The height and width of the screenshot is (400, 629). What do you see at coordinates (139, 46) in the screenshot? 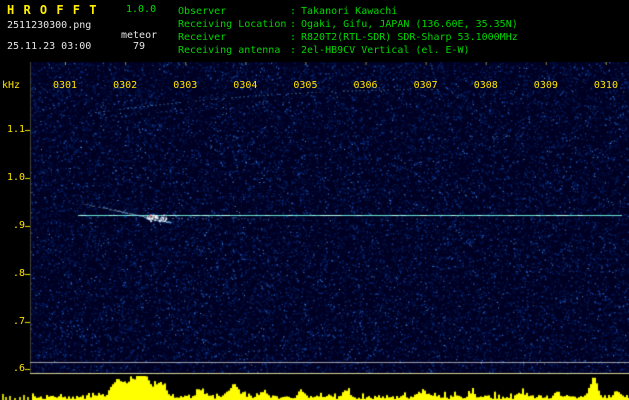
I see `echo-count: 79` at bounding box center [139, 46].